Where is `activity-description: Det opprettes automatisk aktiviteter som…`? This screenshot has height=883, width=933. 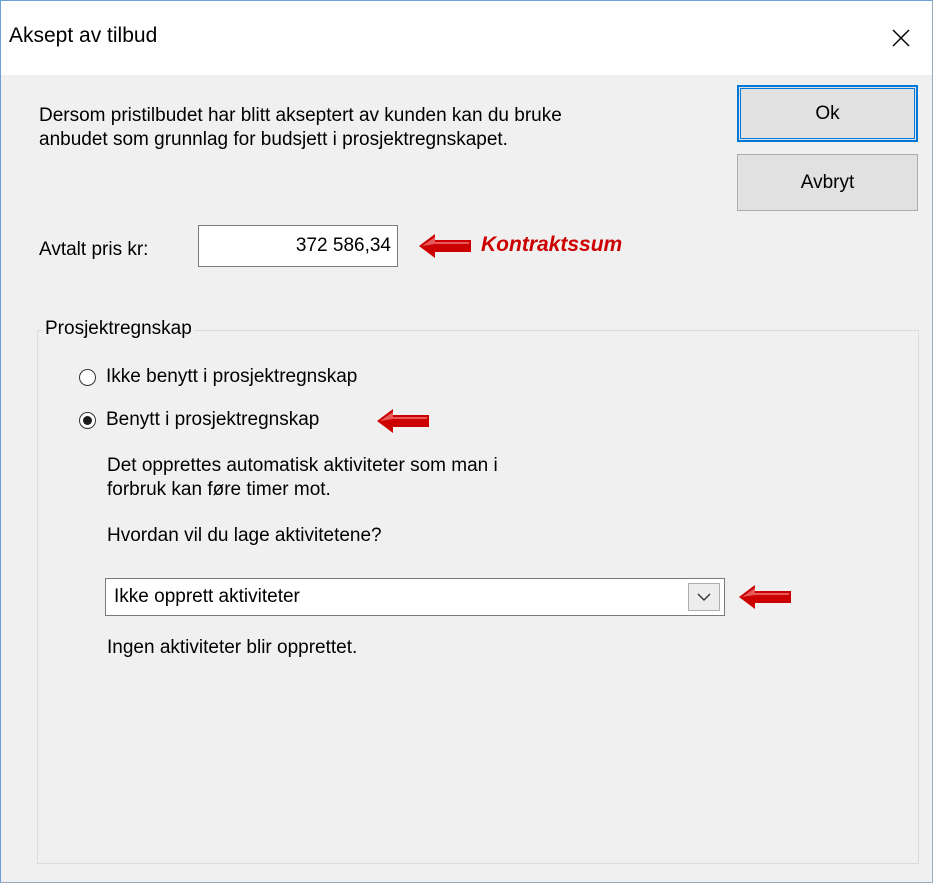
activity-description: Det opprettes automatisk aktiviteter som… is located at coordinates (302, 477).